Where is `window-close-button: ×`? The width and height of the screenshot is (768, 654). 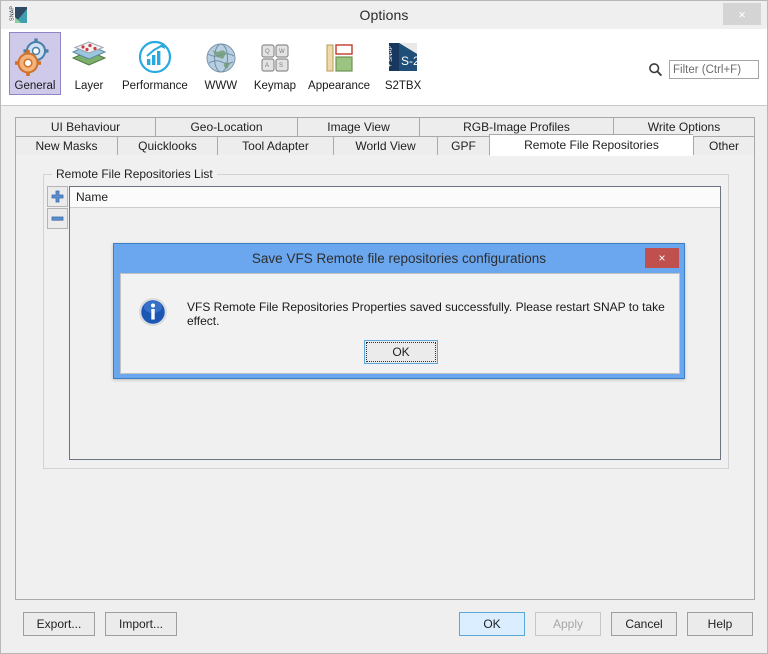
window-close-button: × is located at coordinates (742, 14).